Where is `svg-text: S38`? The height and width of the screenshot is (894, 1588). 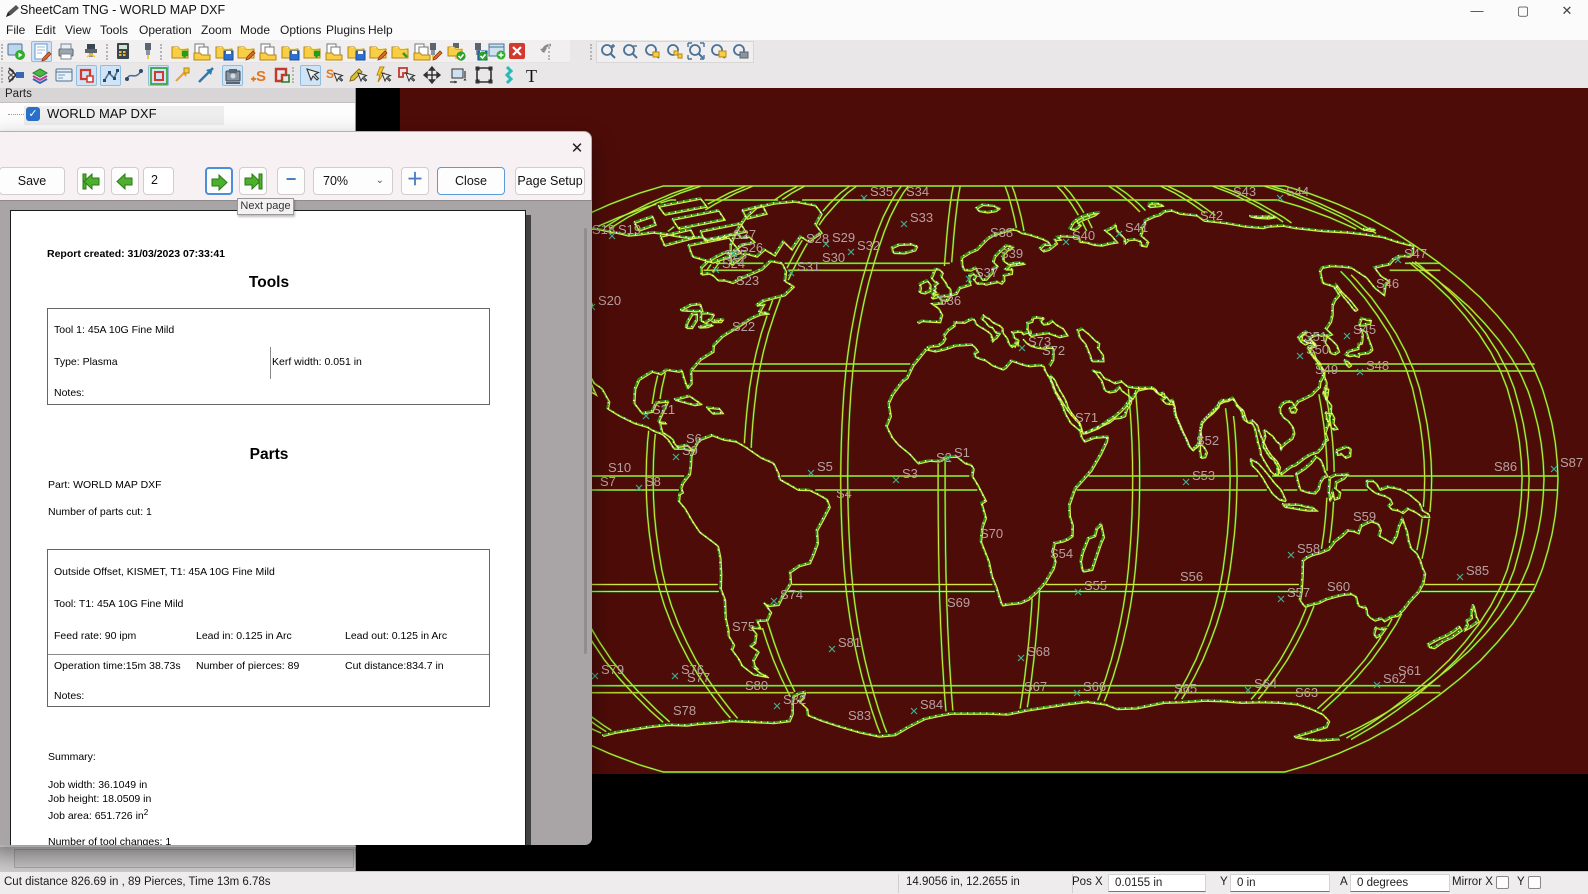 svg-text: S38 is located at coordinates (1001, 232).